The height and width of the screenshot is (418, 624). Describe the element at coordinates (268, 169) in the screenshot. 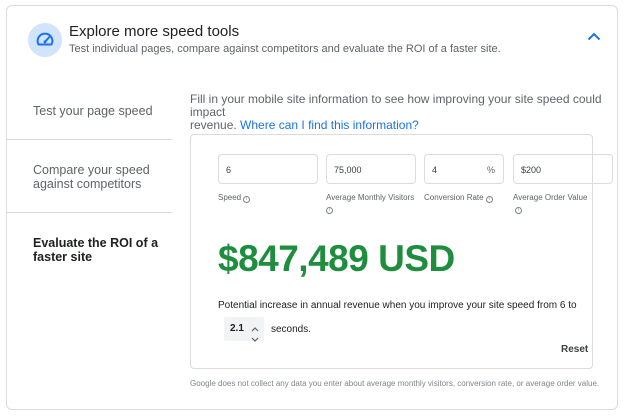

I see `speed-field: 6` at that location.